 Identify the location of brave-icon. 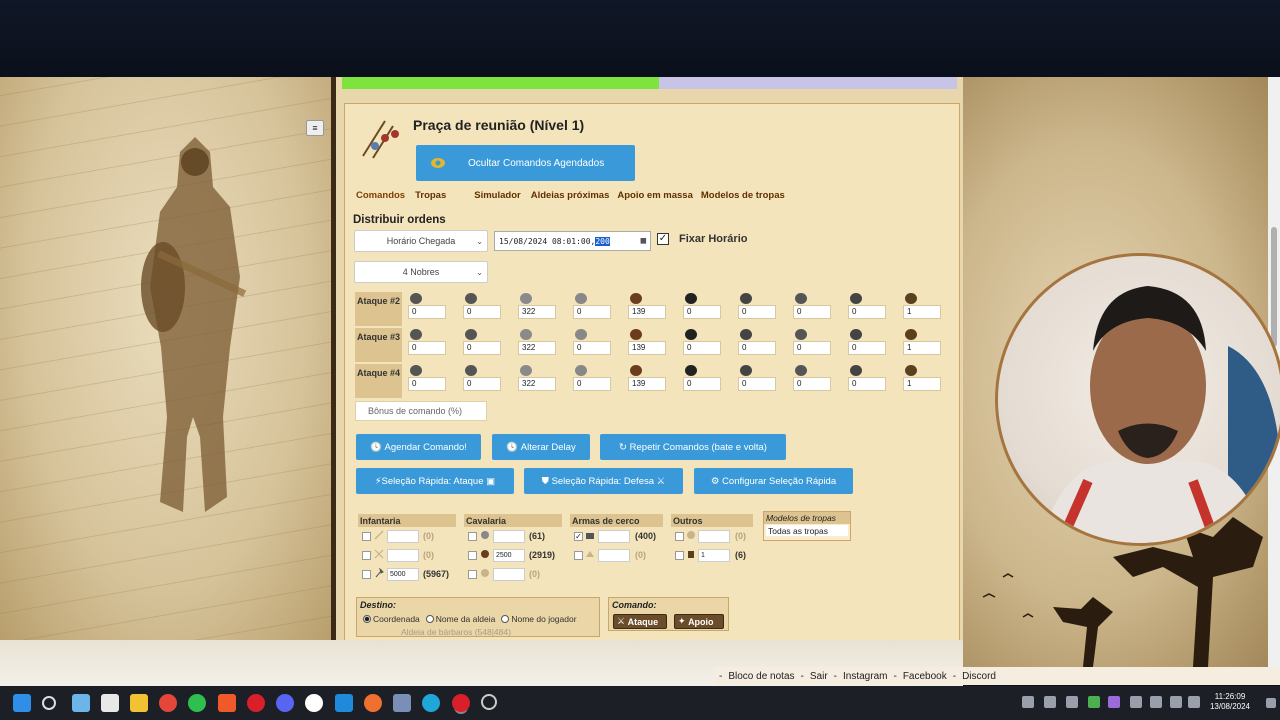
(227, 703).